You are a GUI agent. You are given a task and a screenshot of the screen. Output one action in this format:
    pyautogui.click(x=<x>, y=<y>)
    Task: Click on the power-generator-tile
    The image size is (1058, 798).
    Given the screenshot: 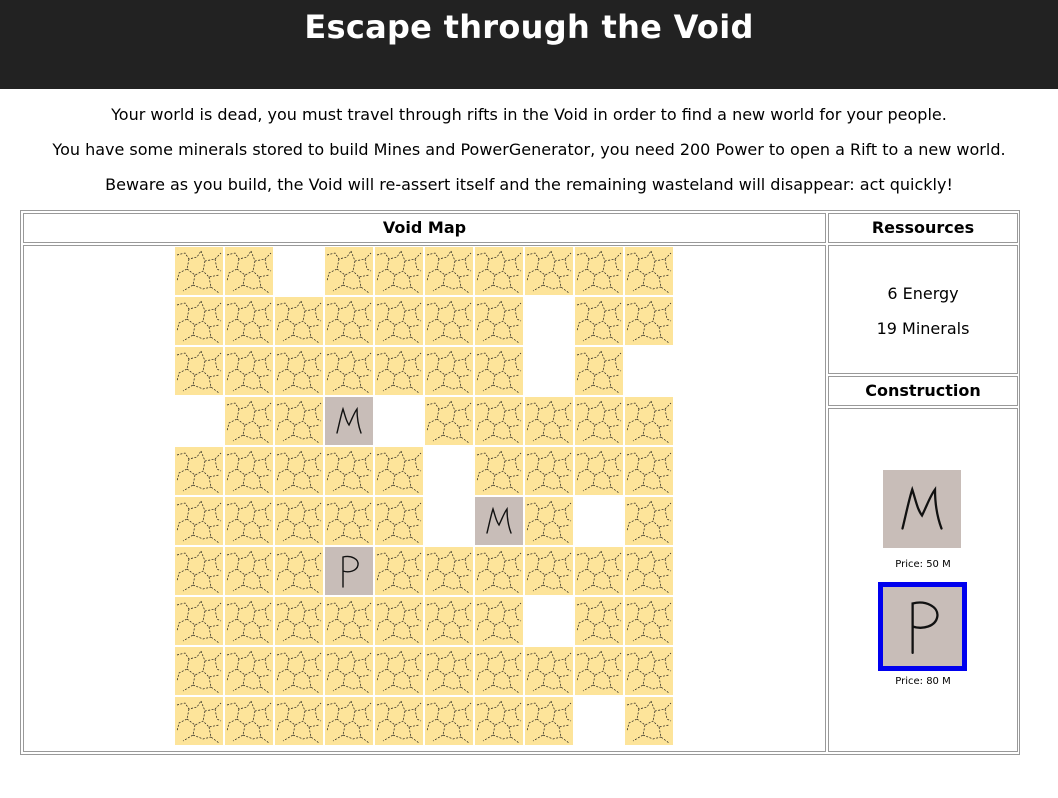 What is the action you would take?
    pyautogui.click(x=349, y=571)
    